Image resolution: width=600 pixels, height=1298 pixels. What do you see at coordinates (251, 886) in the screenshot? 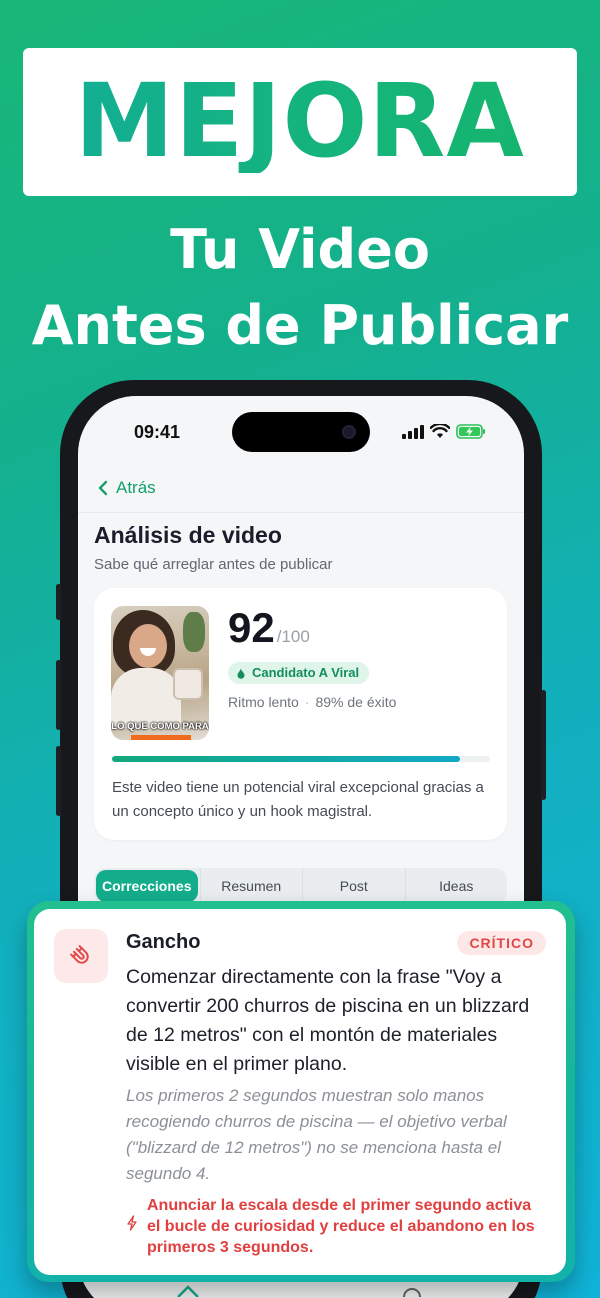
I see `tab-resumen: Resumen` at bounding box center [251, 886].